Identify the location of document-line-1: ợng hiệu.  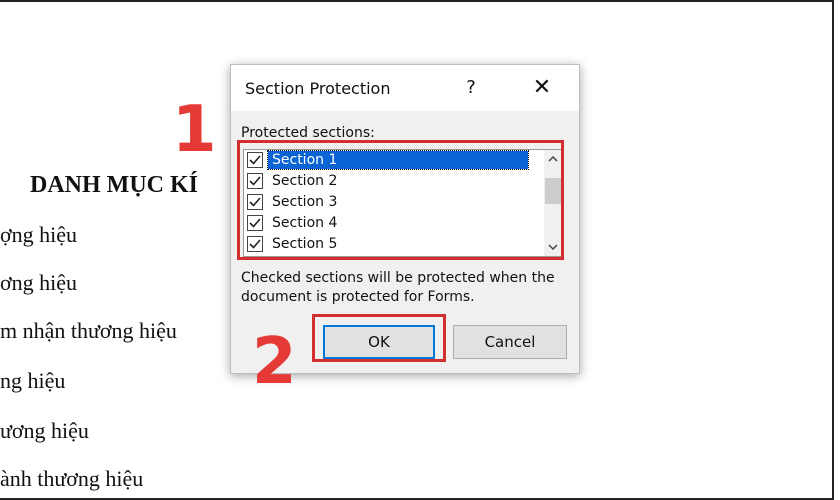
(39, 234).